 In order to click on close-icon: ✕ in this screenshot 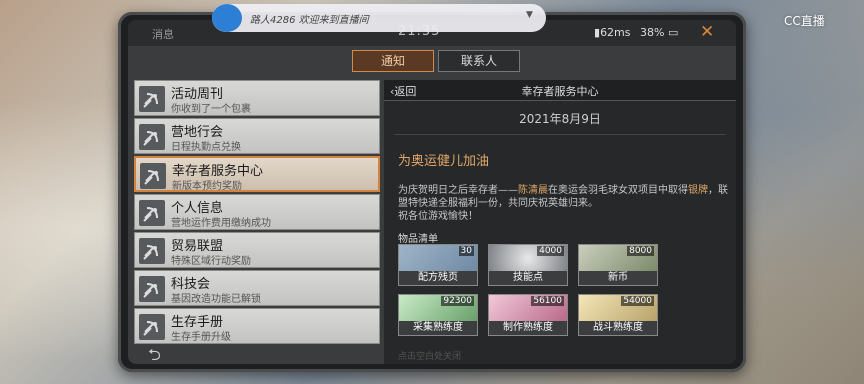, I will do `click(707, 32)`.